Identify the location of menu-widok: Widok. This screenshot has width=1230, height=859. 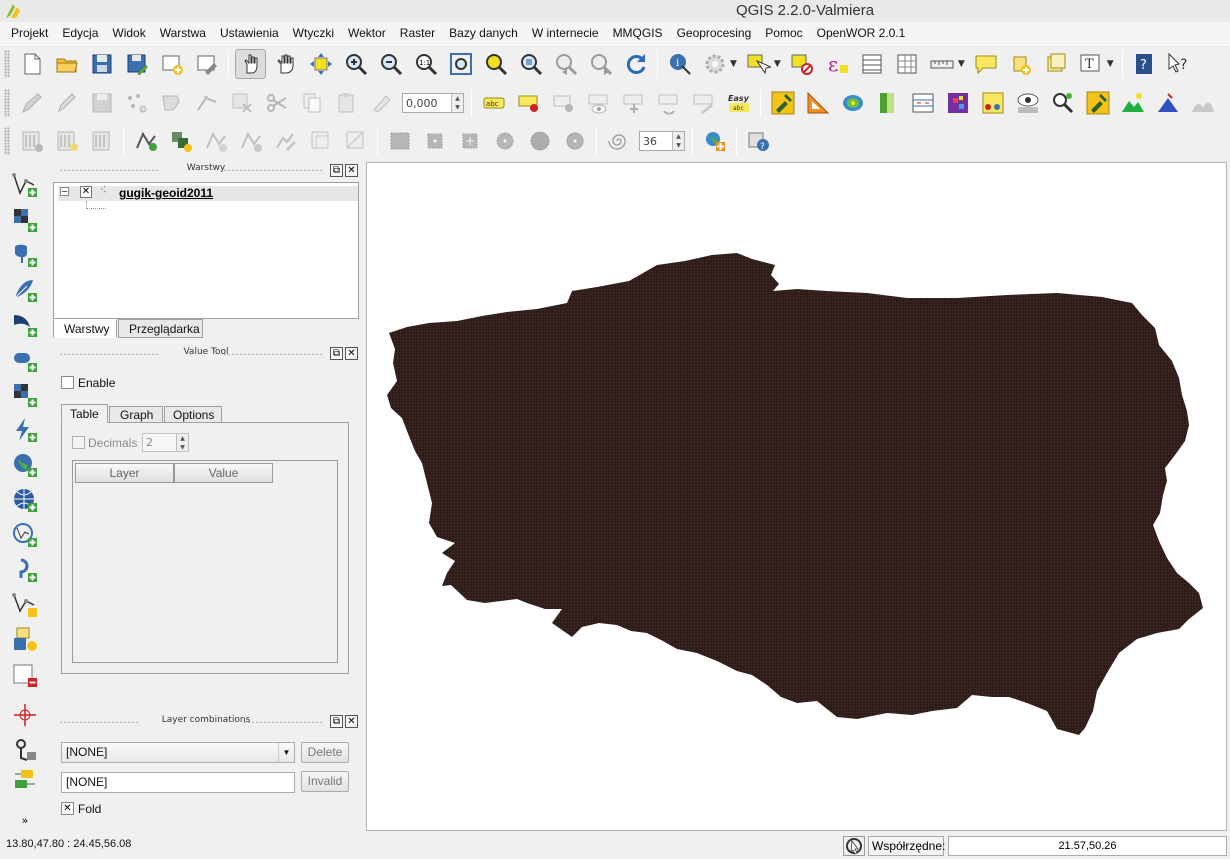
(128, 33).